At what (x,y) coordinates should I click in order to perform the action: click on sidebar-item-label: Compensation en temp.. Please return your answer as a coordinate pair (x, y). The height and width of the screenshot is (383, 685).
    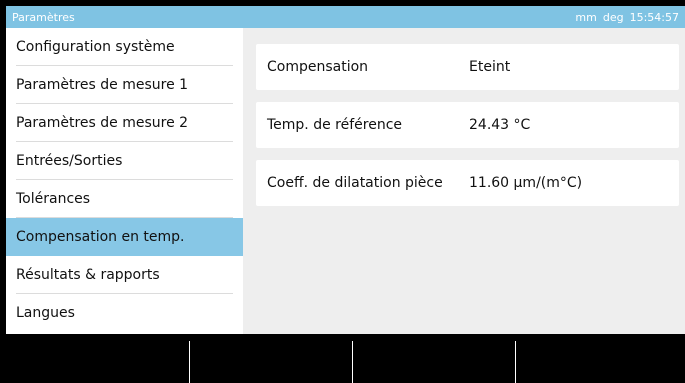
    Looking at the image, I should click on (100, 237).